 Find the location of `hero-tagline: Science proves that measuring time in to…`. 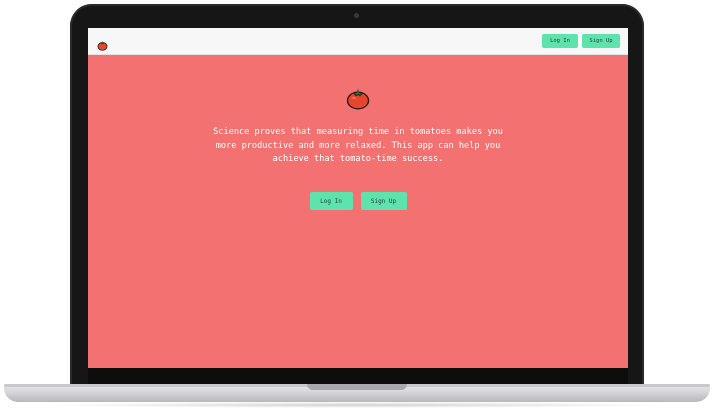

hero-tagline: Science proves that measuring time in to… is located at coordinates (358, 145).